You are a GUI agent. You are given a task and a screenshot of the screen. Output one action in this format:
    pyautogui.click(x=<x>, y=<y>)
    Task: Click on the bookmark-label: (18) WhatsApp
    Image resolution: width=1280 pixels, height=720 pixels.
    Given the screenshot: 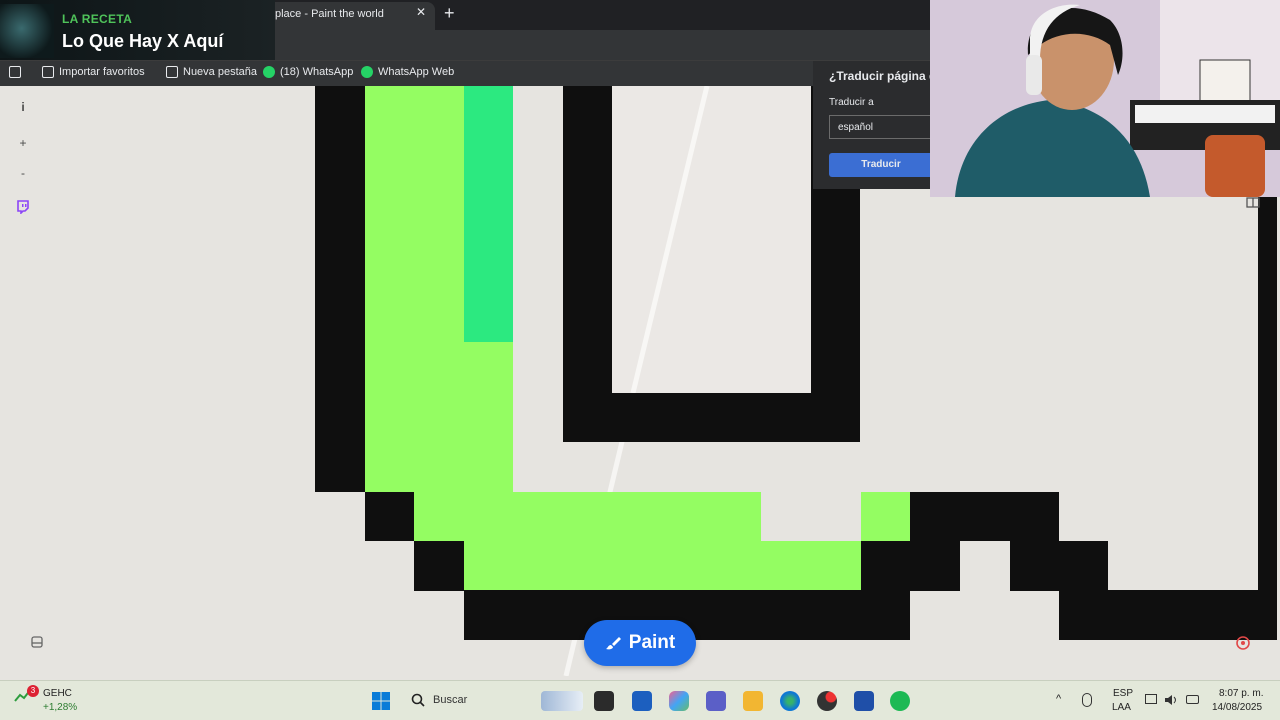 What is the action you would take?
    pyautogui.click(x=317, y=72)
    